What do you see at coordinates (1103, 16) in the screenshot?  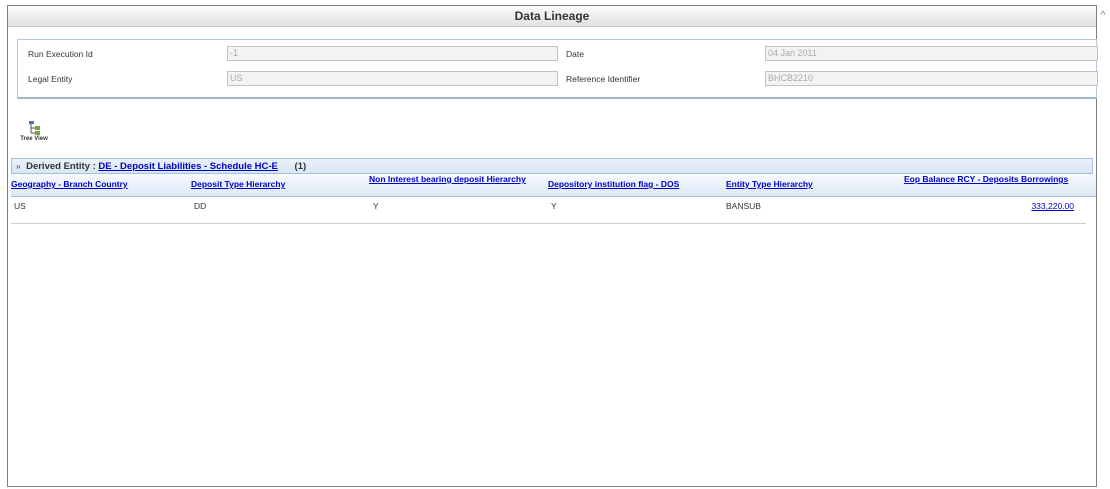 I see `scroll-up-icon: ^` at bounding box center [1103, 16].